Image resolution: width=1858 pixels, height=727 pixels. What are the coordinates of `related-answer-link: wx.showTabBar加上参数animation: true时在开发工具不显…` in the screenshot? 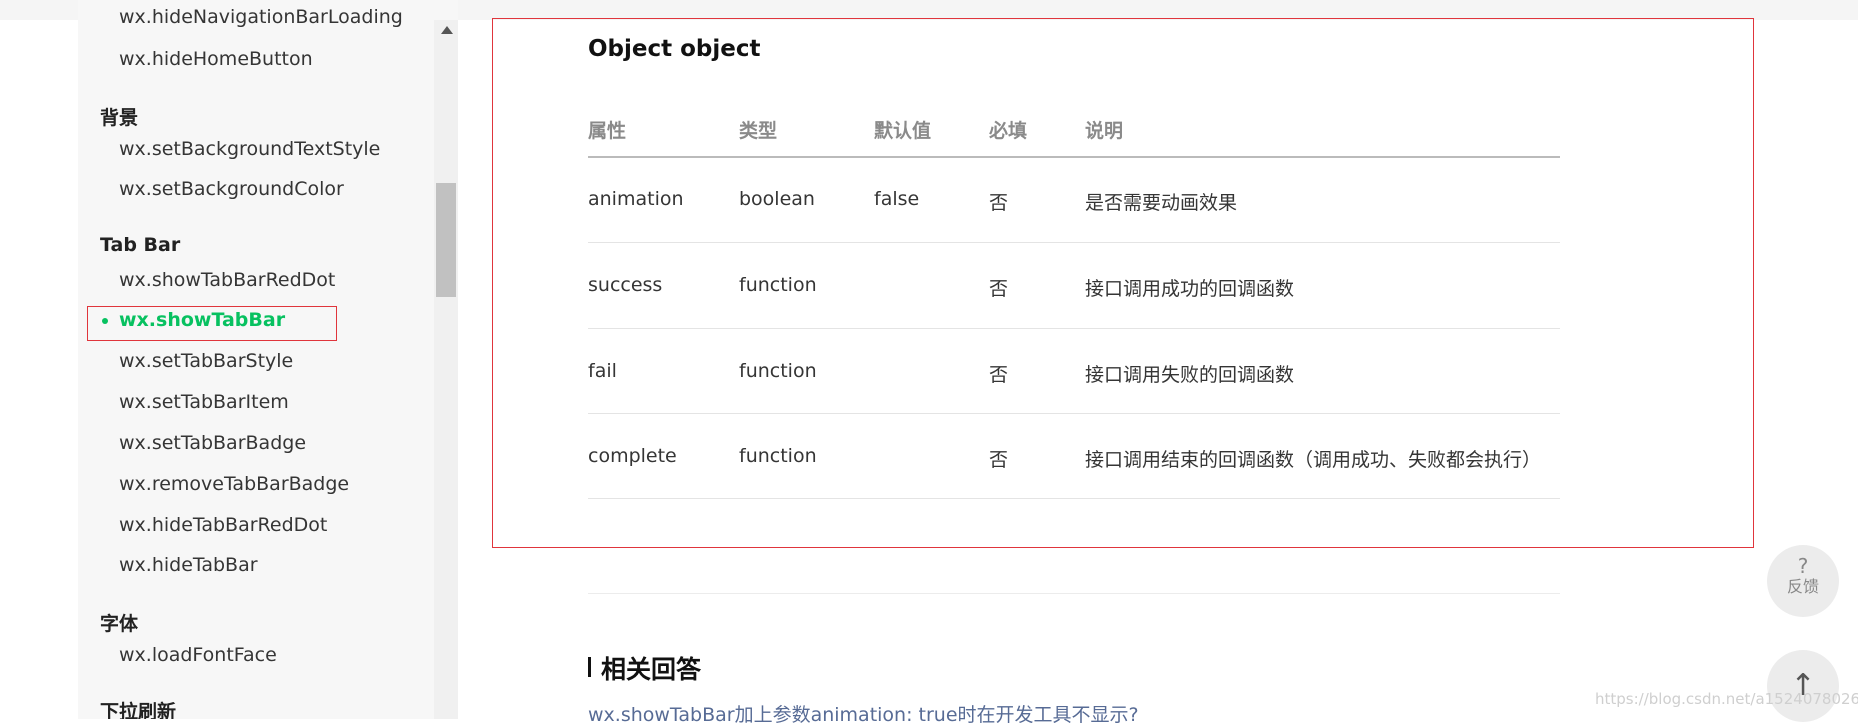 It's located at (863, 713).